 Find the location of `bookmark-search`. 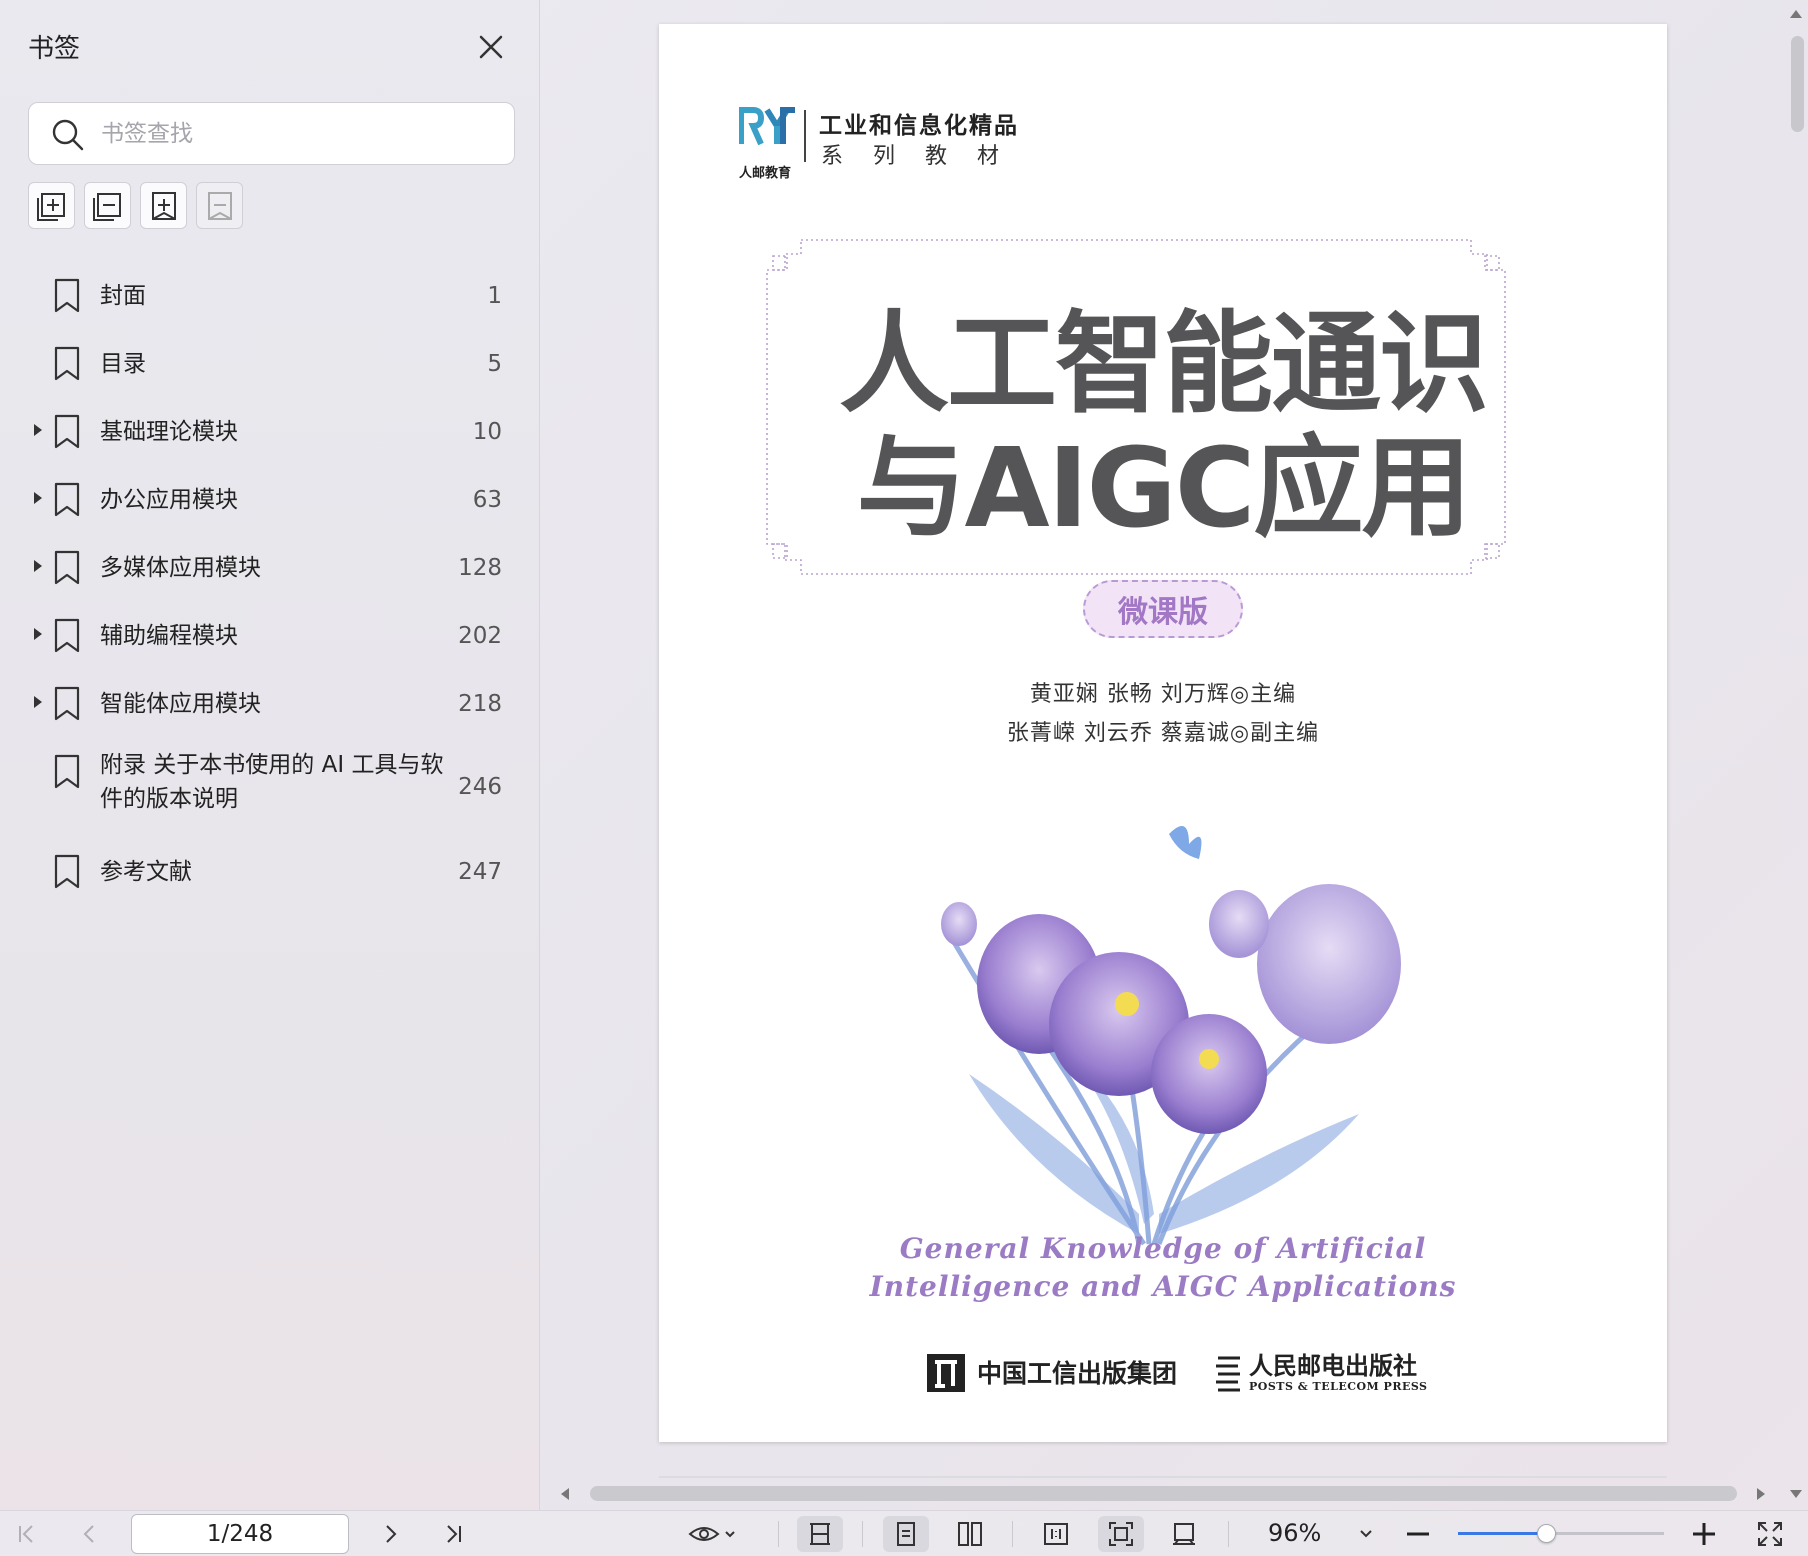

bookmark-search is located at coordinates (271, 133).